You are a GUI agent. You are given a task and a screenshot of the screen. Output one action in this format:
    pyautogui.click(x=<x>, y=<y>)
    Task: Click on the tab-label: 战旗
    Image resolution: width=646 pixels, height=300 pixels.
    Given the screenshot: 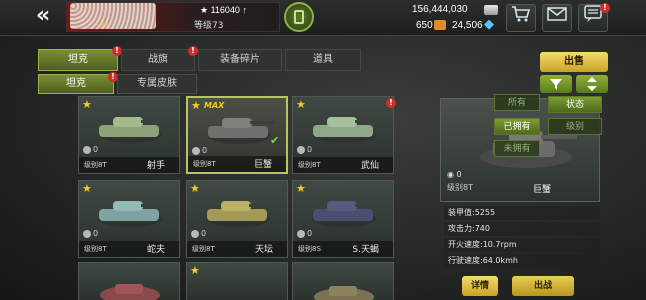 What is the action you would take?
    pyautogui.click(x=158, y=59)
    